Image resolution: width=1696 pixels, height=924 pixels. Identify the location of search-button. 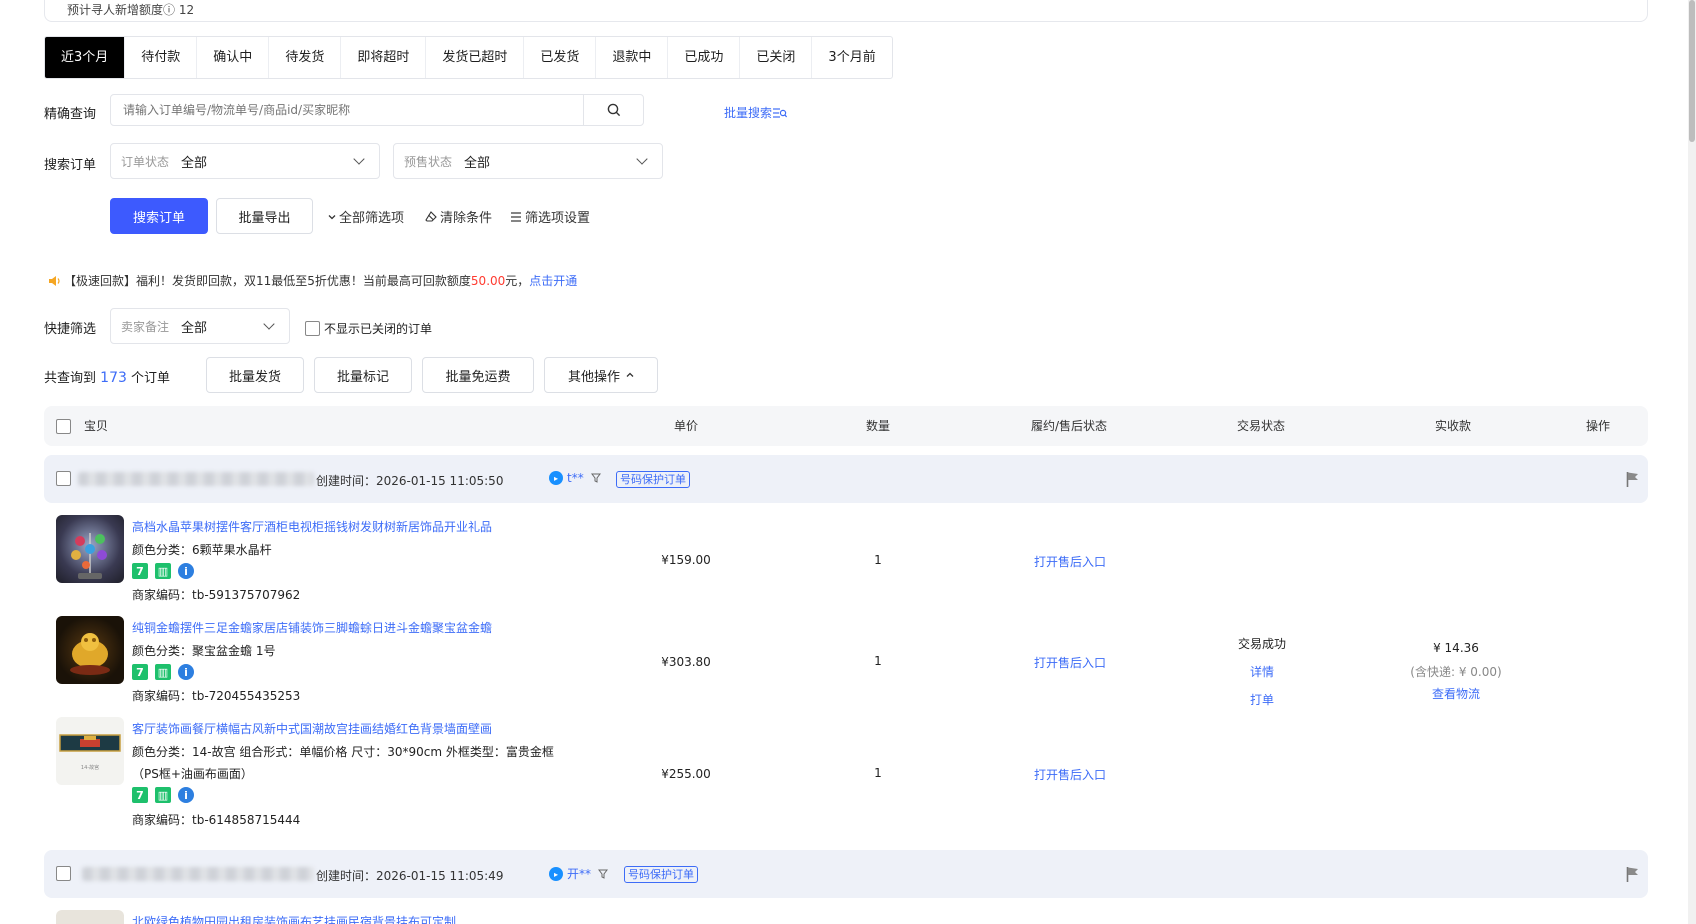
(613, 110).